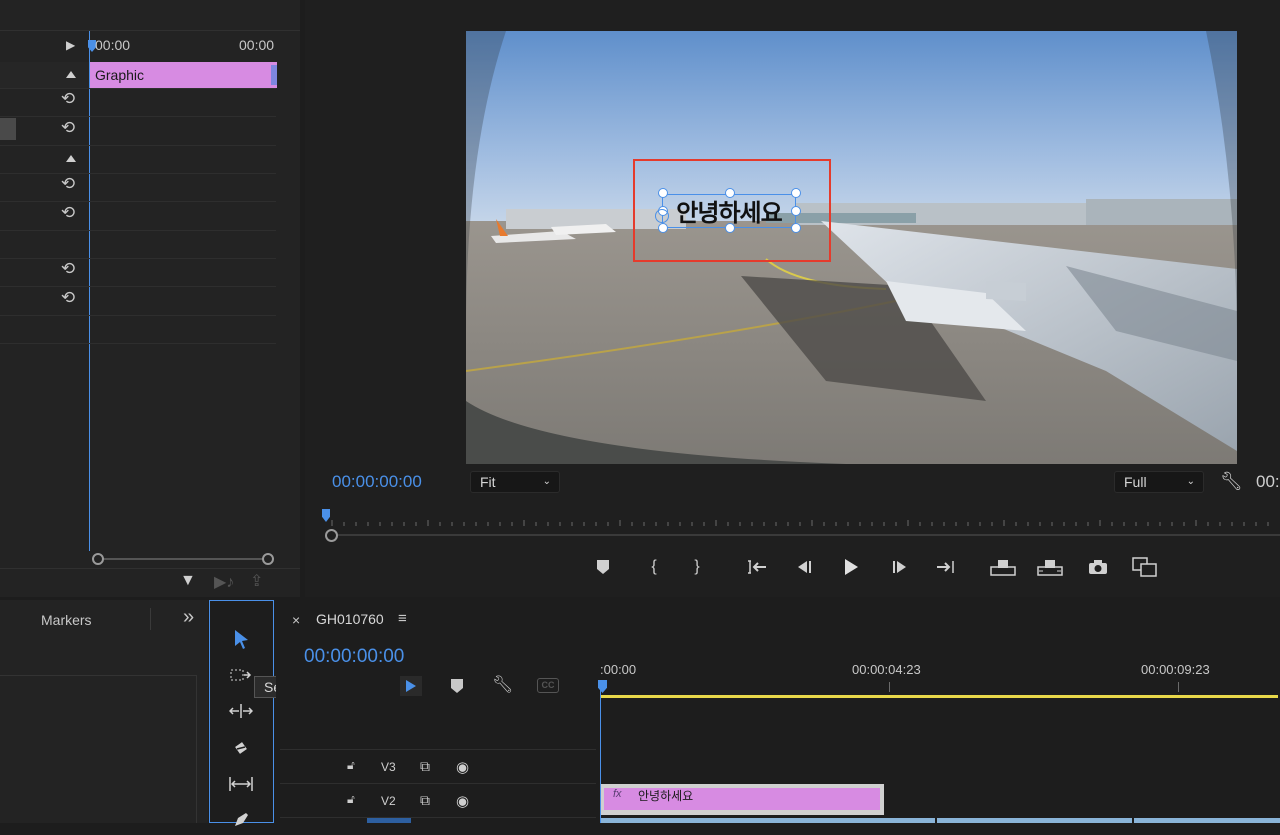  I want to click on hamburger-menu-icon: ≡, so click(402, 618).